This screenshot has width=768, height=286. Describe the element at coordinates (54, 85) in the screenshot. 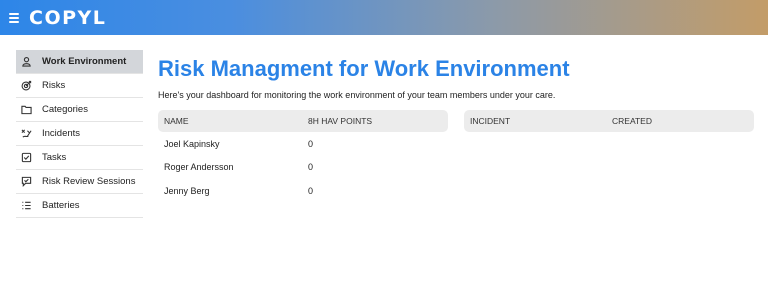

I see `sidebar-item-label: Risks` at that location.